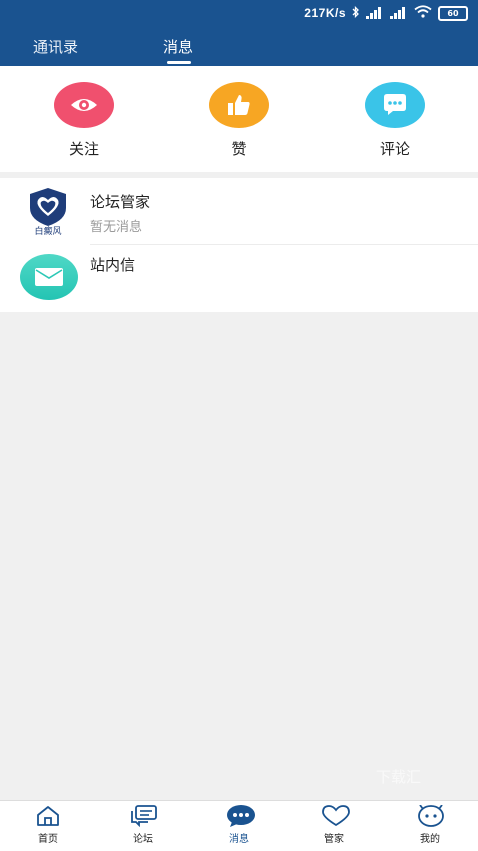 Image resolution: width=478 pixels, height=851 pixels. Describe the element at coordinates (430, 839) in the screenshot. I see `nav-label: 我的` at that location.